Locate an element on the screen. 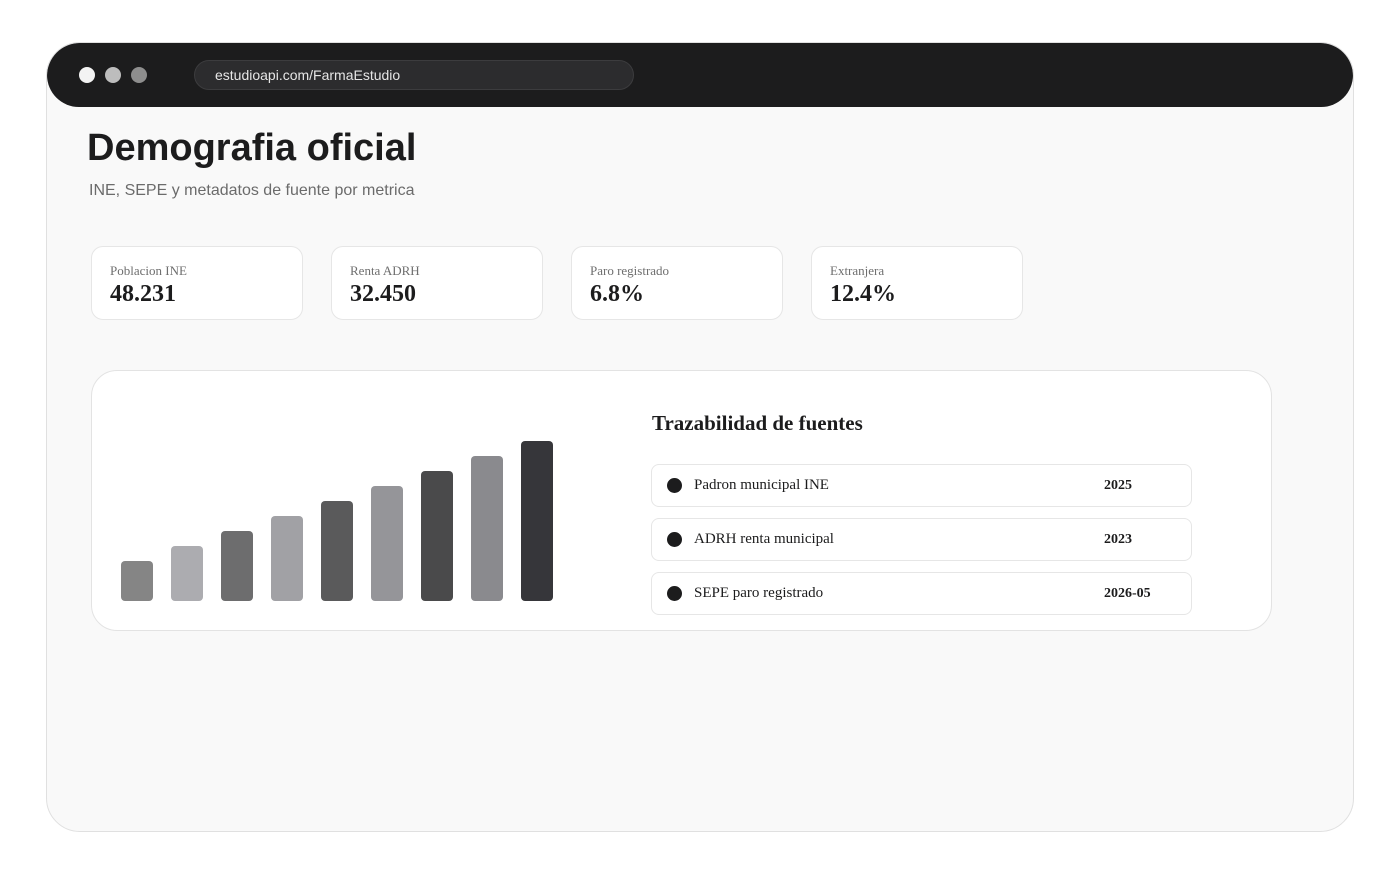 Image resolution: width=1400 pixels, height=875 pixels. stat-card-renta: Renta ADRH 32.450 is located at coordinates (437, 283).